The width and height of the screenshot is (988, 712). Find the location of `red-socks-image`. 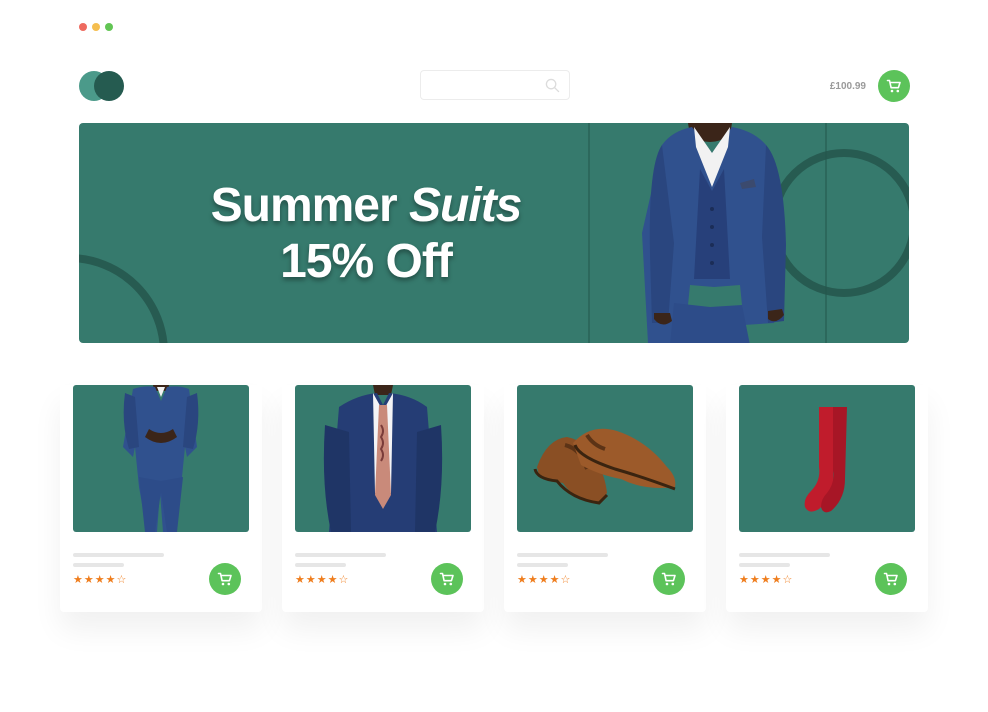

red-socks-image is located at coordinates (825, 460).